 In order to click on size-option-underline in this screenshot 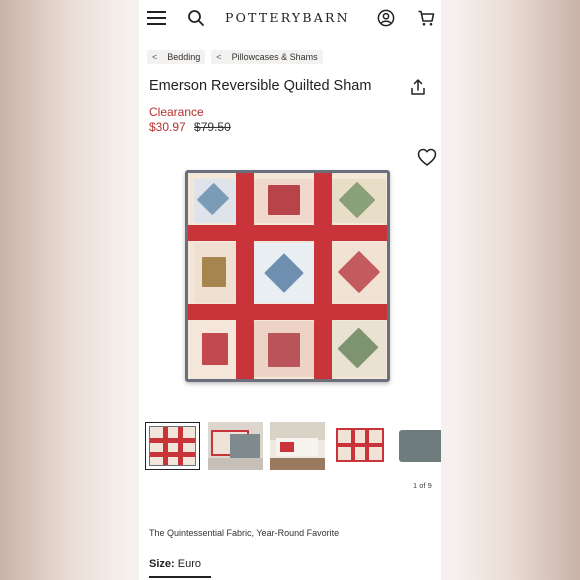, I will do `click(180, 577)`.